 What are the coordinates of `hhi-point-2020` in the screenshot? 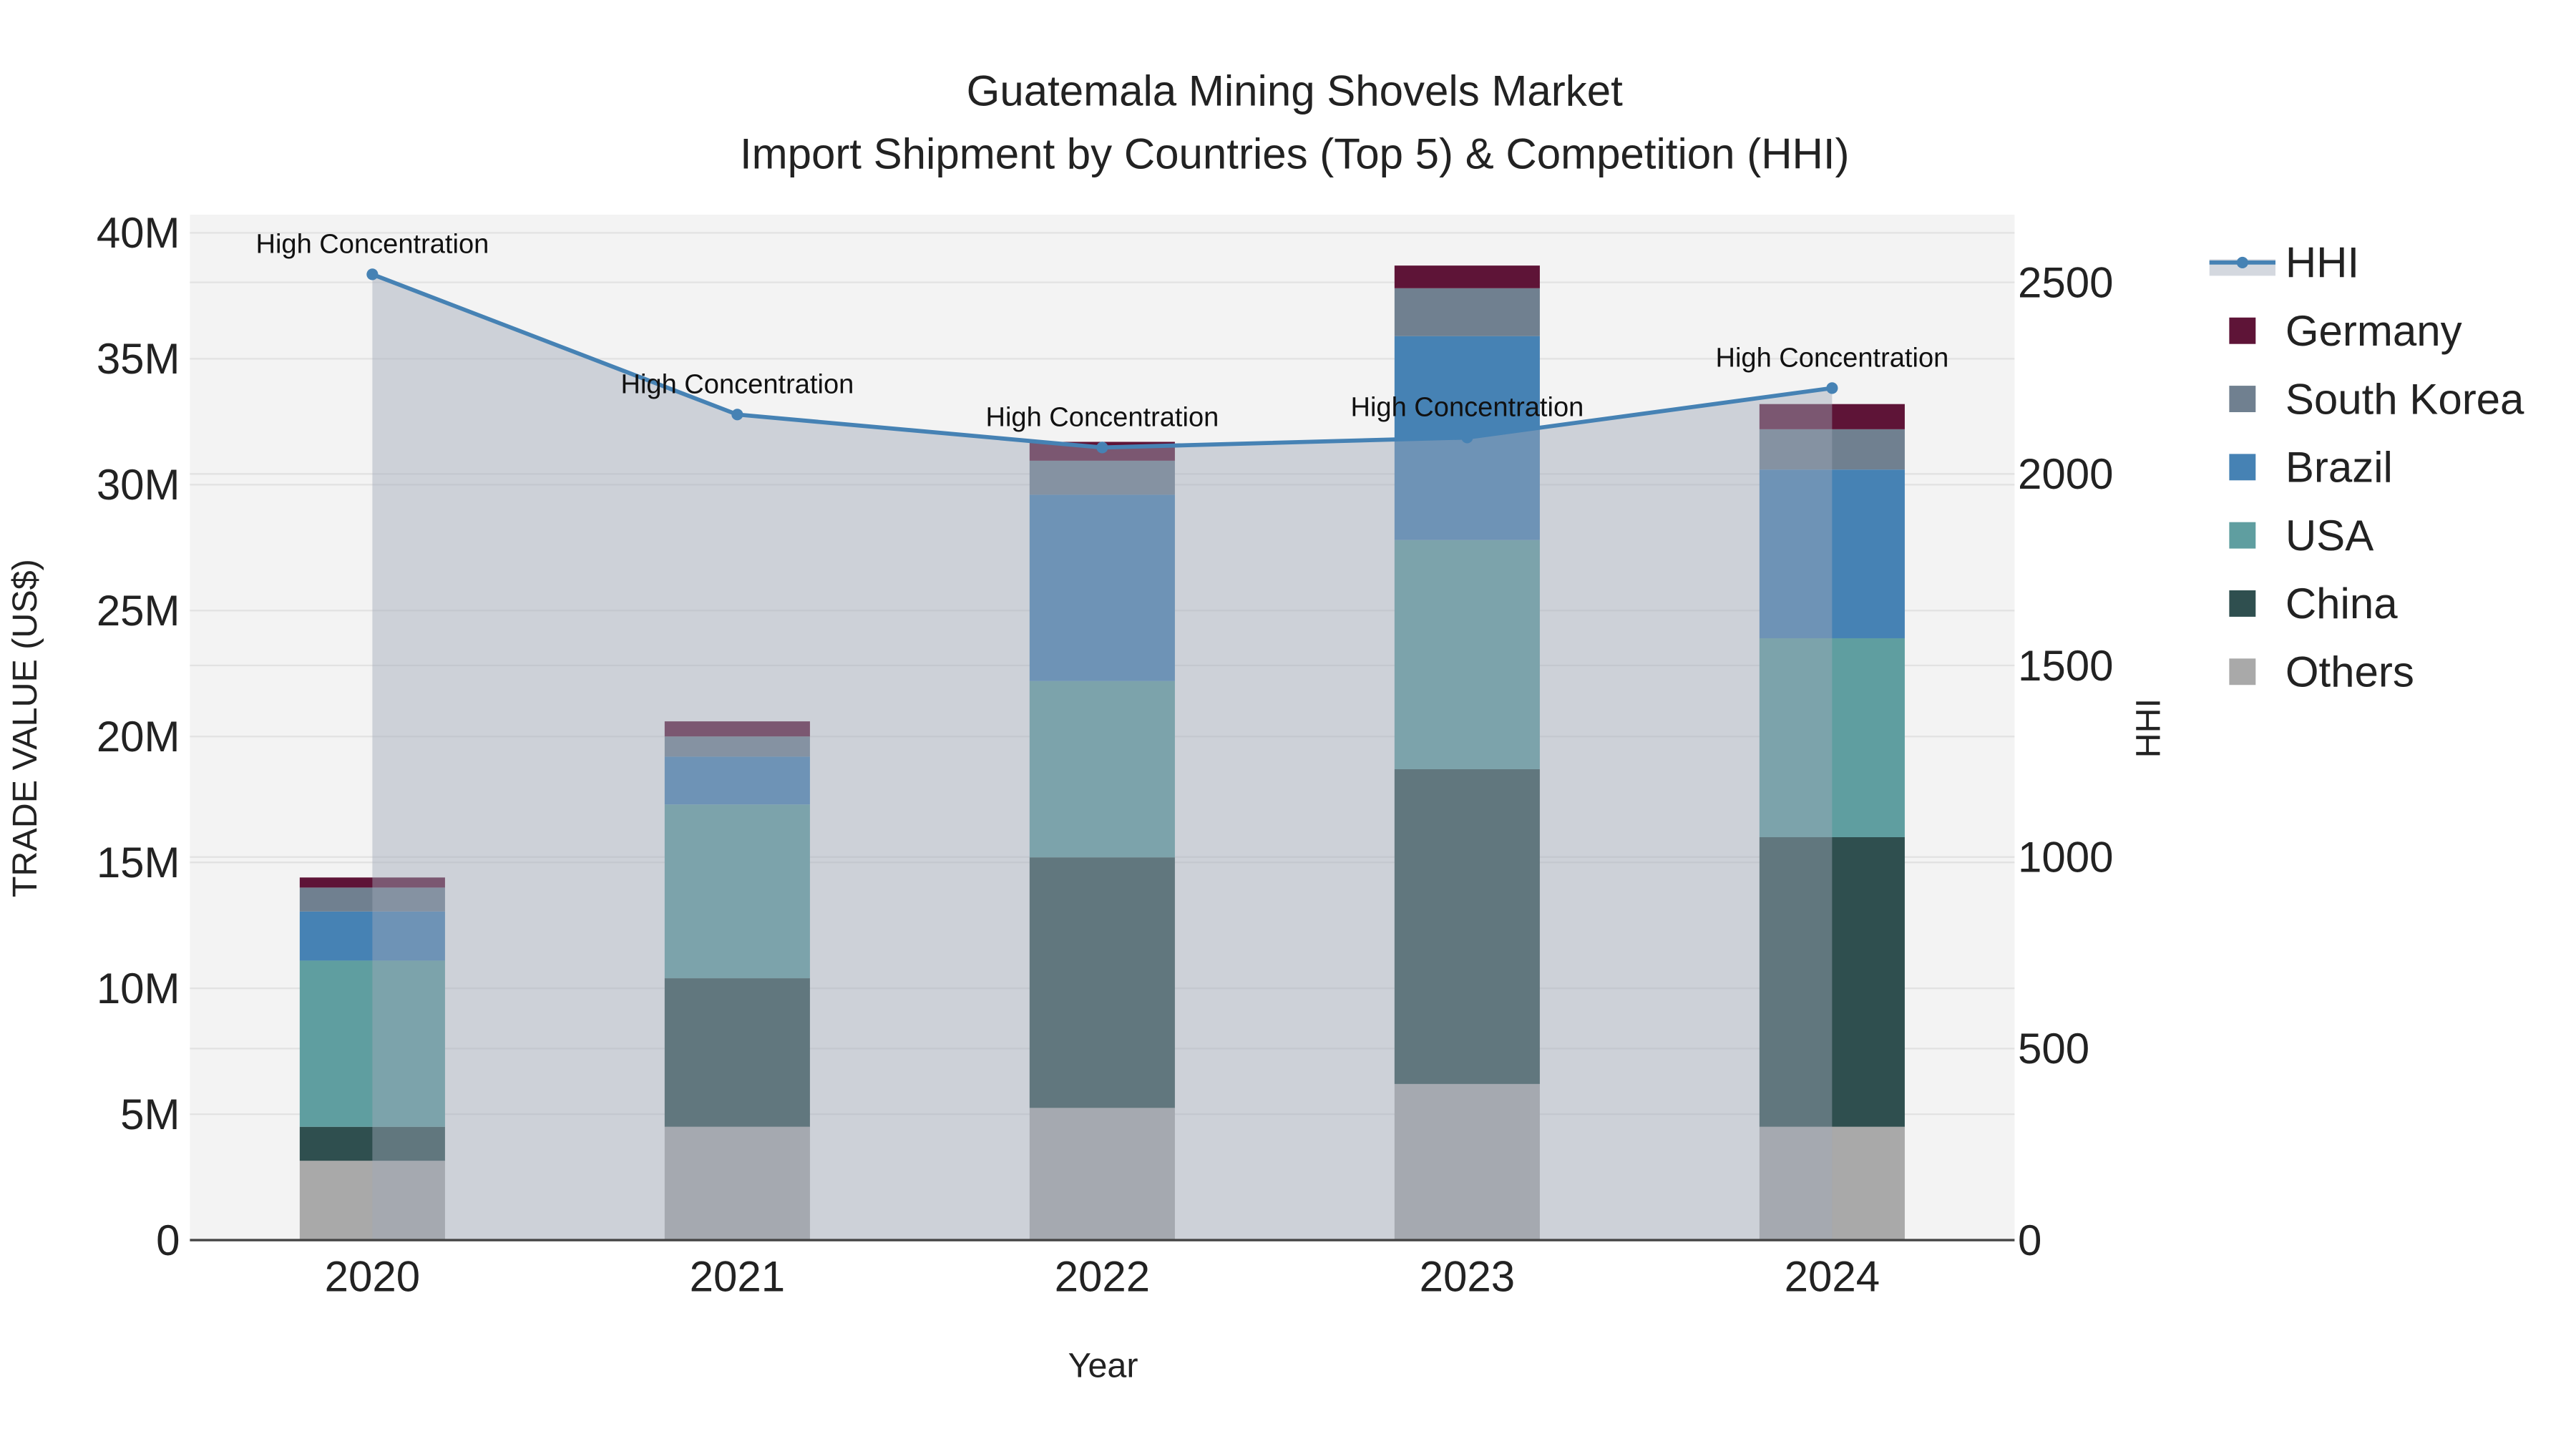 It's located at (372, 274).